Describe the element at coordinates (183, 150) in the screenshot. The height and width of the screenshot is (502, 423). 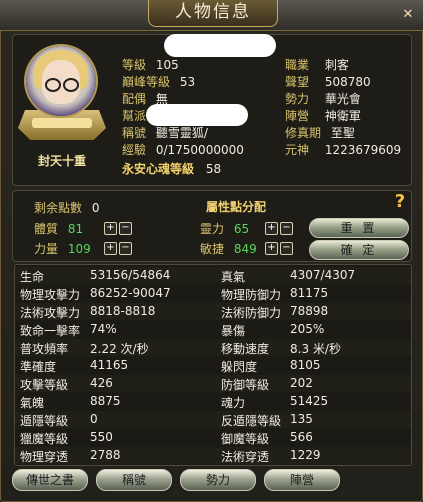
I see `experience-field: 經驗 0/1750000000` at that location.